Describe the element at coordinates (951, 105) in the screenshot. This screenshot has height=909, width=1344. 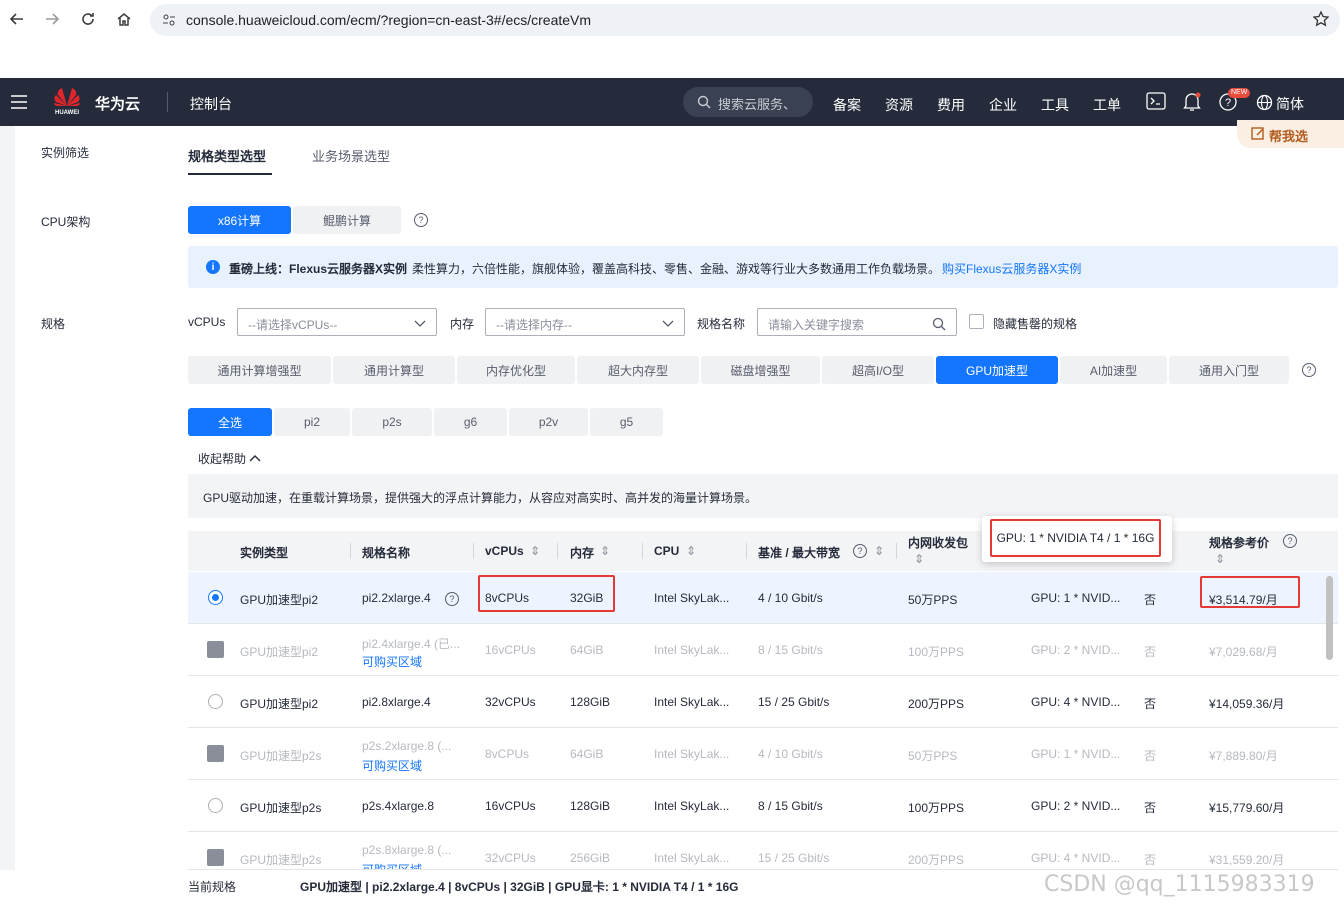
I see `nav-billing: 费用` at that location.